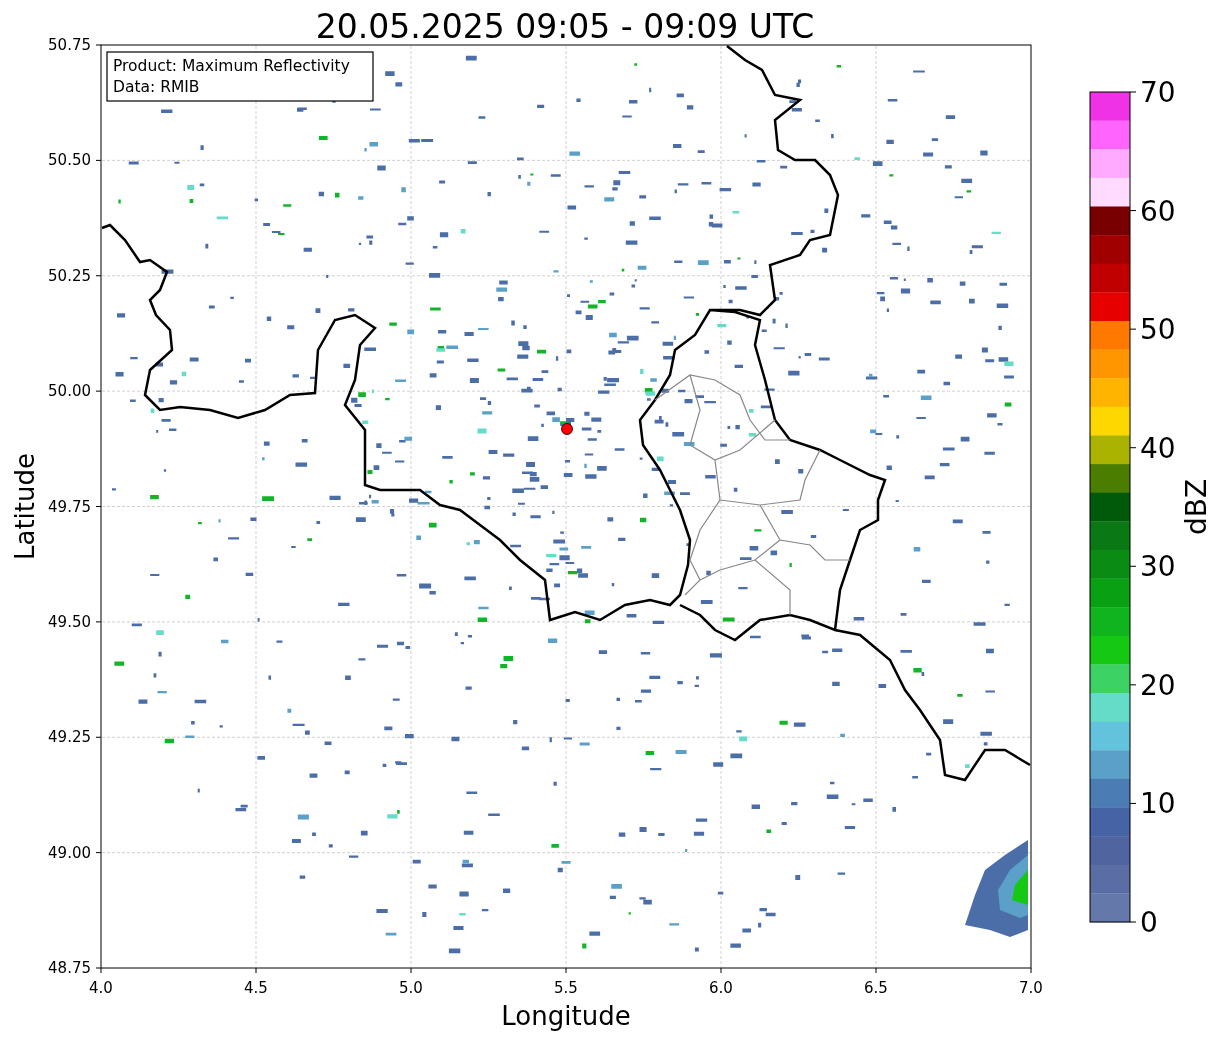 The width and height of the screenshot is (1219, 1040). Describe the element at coordinates (25, 506) in the screenshot. I see `y-axis-label: Latitude` at that location.